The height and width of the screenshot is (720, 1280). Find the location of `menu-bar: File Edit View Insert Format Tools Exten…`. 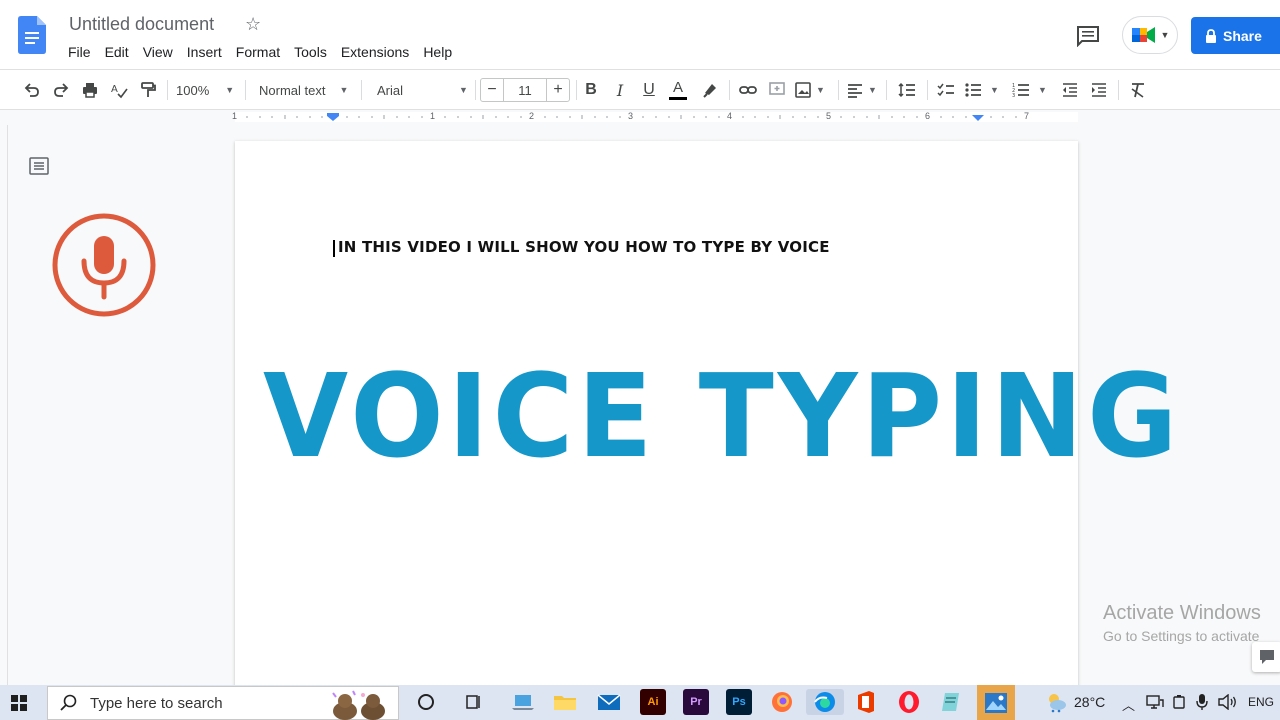

menu-bar: File Edit View Insert Format Tools Exten… is located at coordinates (267, 52).